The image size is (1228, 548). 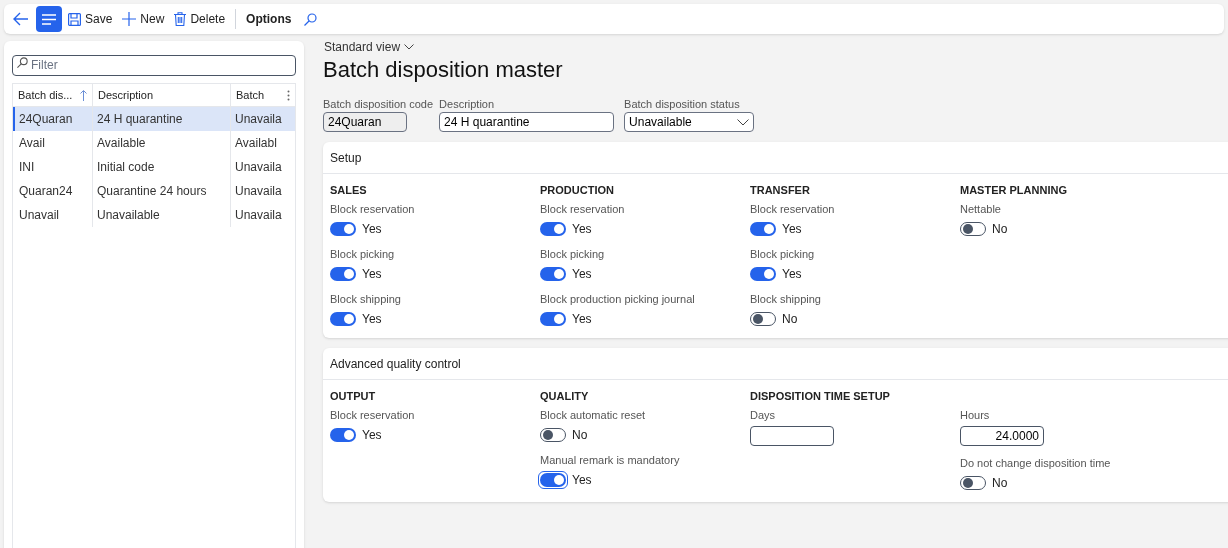 What do you see at coordinates (689, 122) in the screenshot?
I see `status-dropdown: Unavailable` at bounding box center [689, 122].